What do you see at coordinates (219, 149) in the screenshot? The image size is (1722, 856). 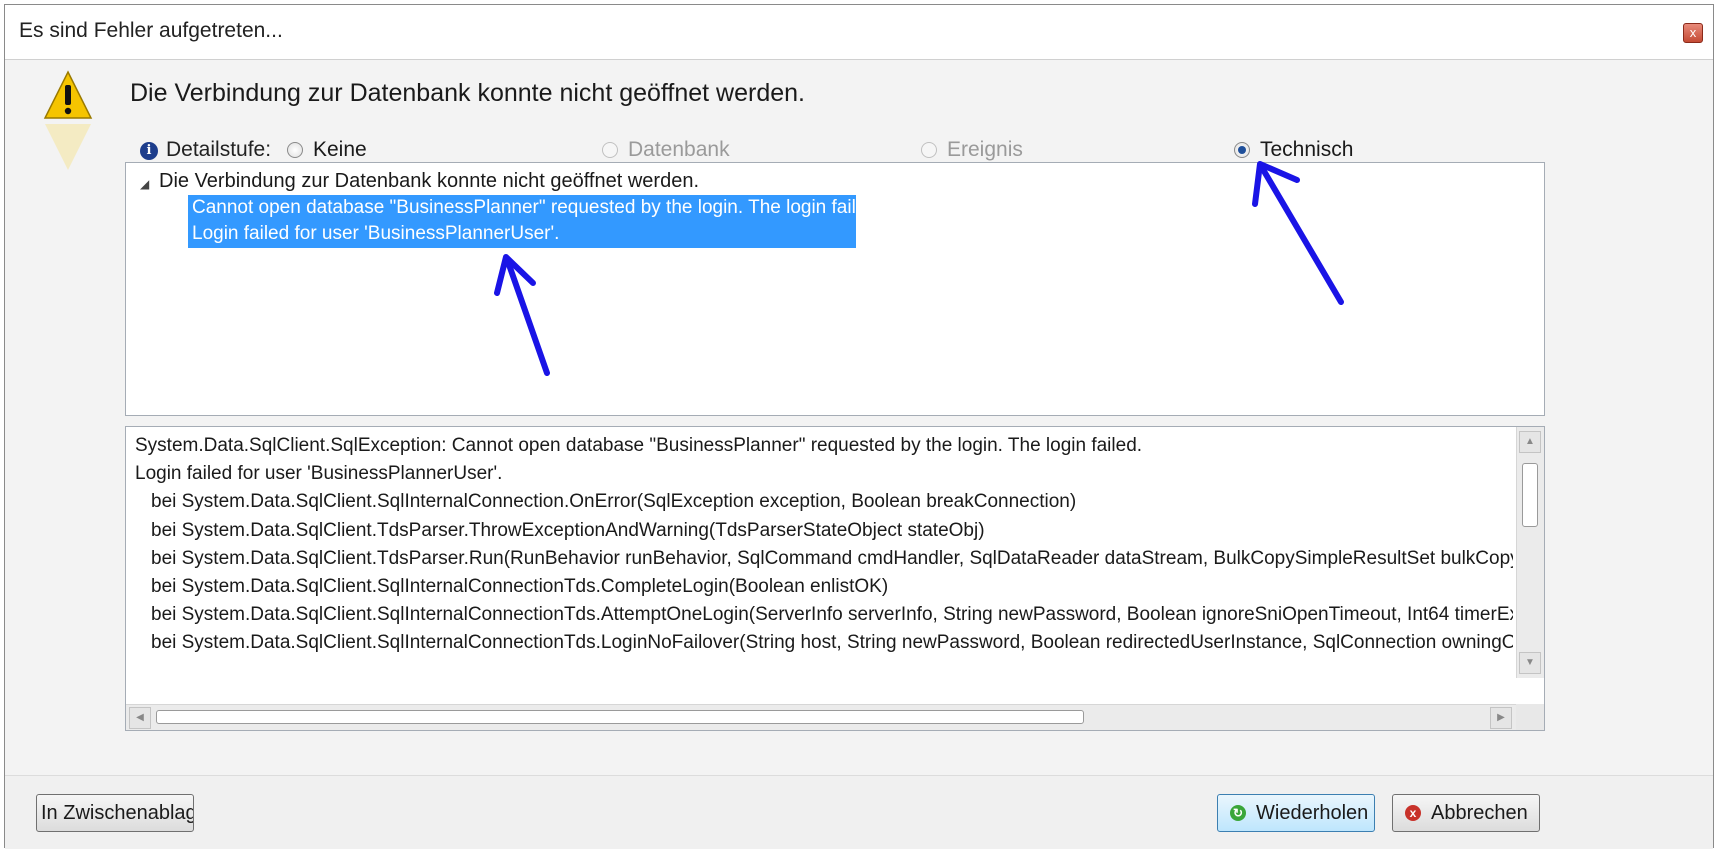 I see `detail-level-label: Detailstufe:` at bounding box center [219, 149].